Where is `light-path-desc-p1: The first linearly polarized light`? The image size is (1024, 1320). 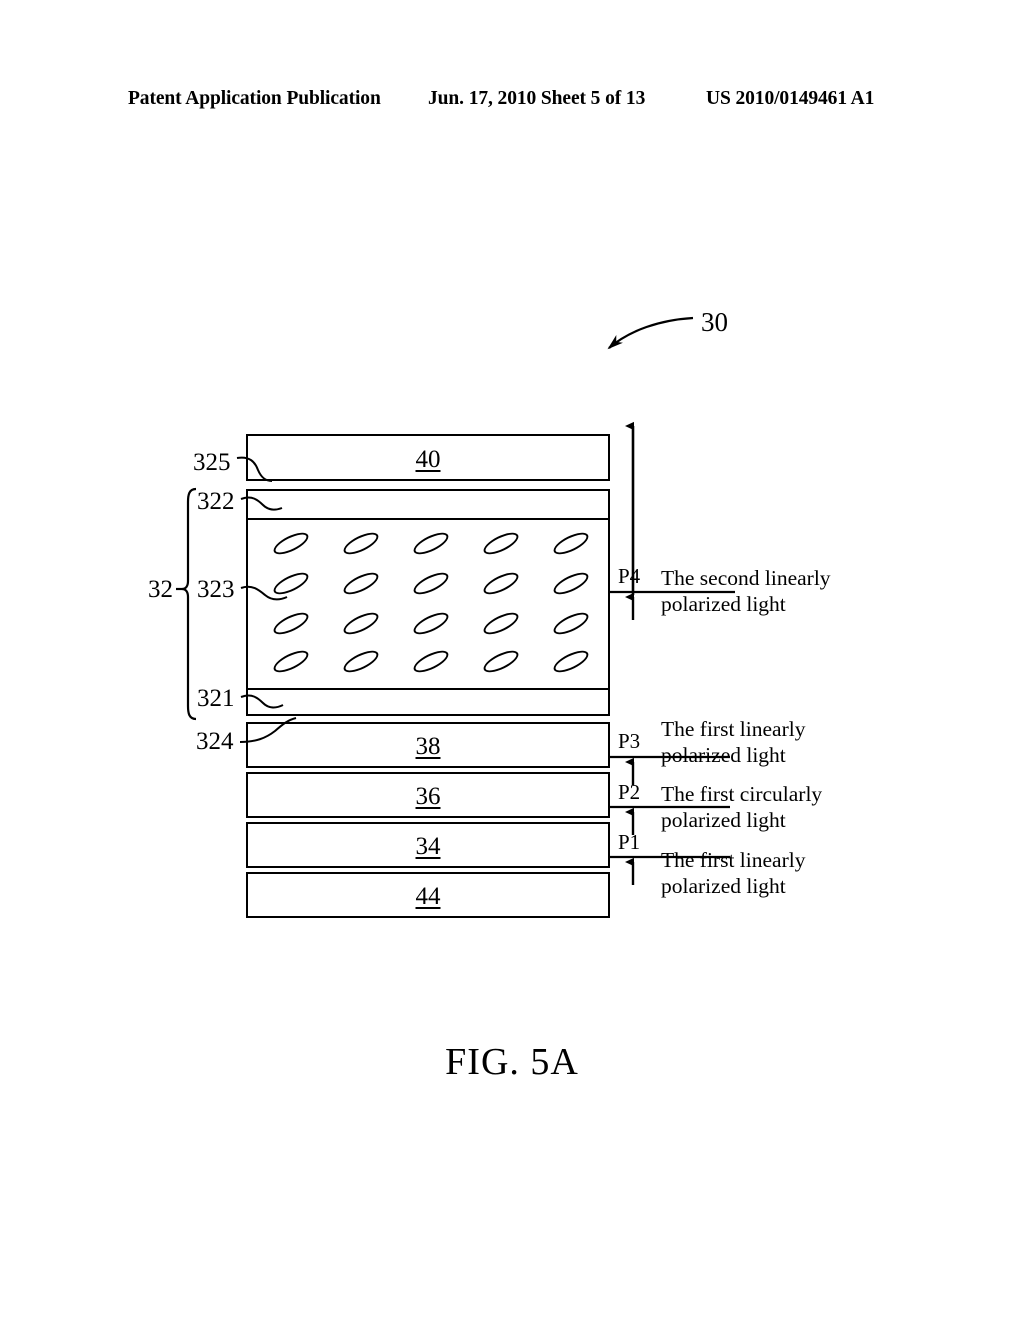
light-path-desc-p1: The first linearly polarized light is located at coordinates (733, 873).